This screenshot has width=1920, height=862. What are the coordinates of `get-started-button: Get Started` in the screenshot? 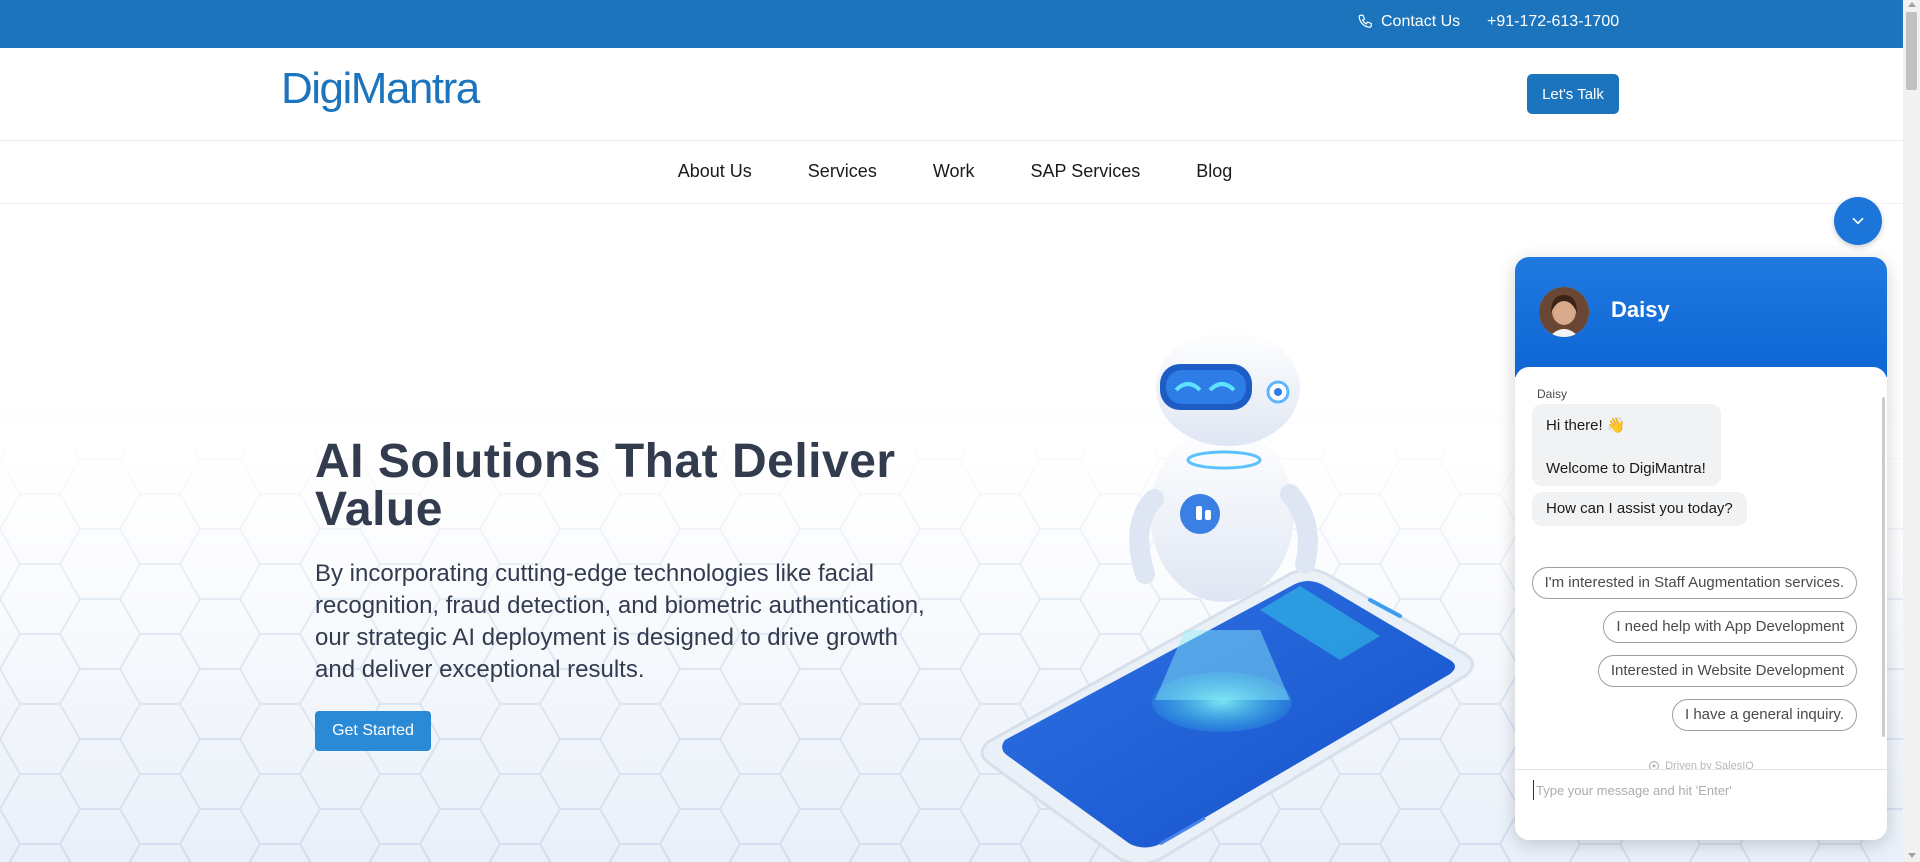 It's located at (373, 731).